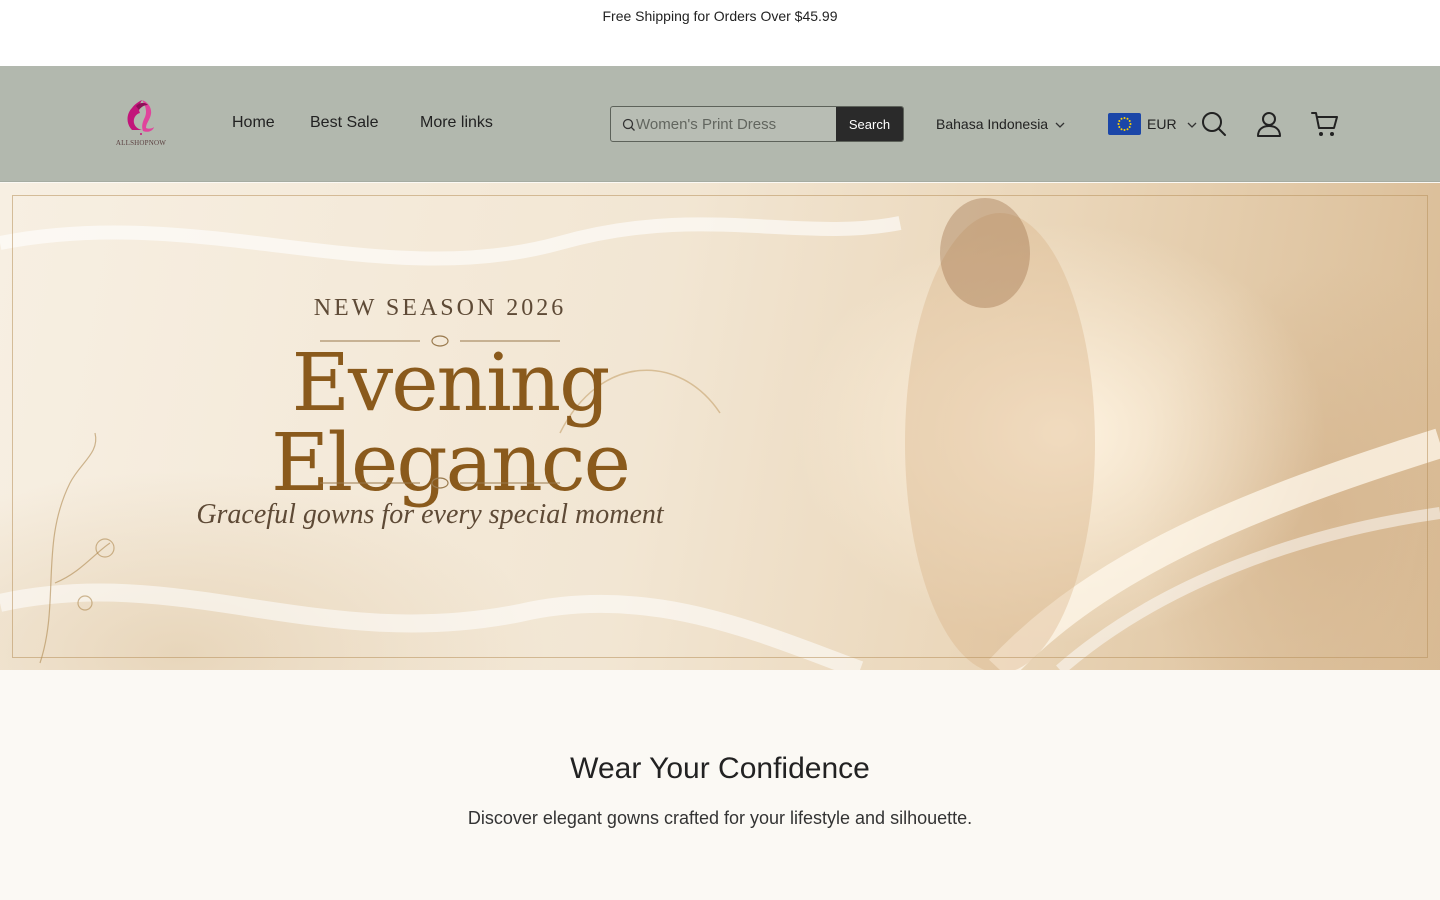 The width and height of the screenshot is (1440, 900). I want to click on nav-more-links: More links, so click(456, 123).